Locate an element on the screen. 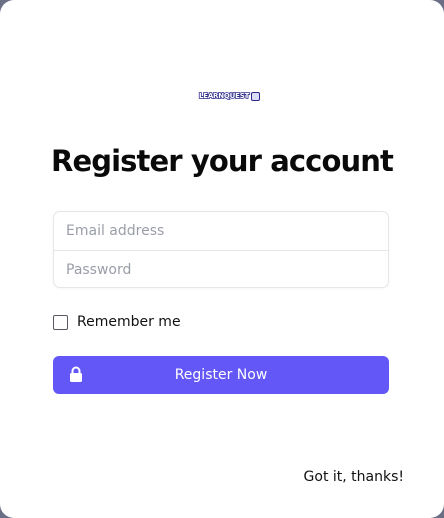 Image resolution: width=444 pixels, height=518 pixels. learnquest-logo: LEARNQUEST is located at coordinates (229, 96).